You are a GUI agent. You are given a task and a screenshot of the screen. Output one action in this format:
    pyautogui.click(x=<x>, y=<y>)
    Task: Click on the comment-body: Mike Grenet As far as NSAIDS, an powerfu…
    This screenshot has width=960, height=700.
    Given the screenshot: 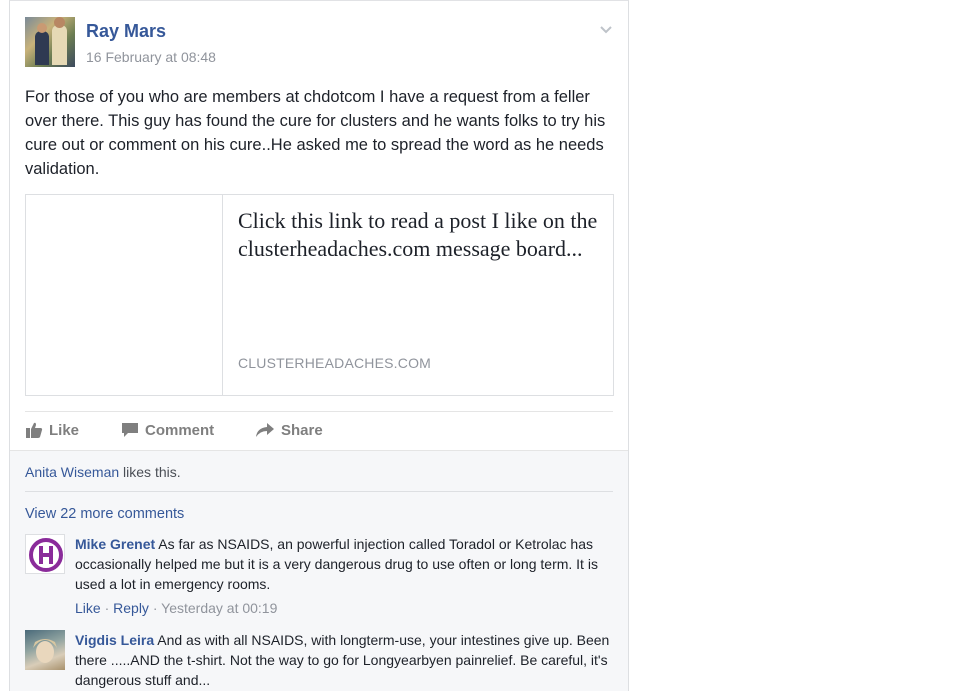 What is the action you would take?
    pyautogui.click(x=342, y=564)
    